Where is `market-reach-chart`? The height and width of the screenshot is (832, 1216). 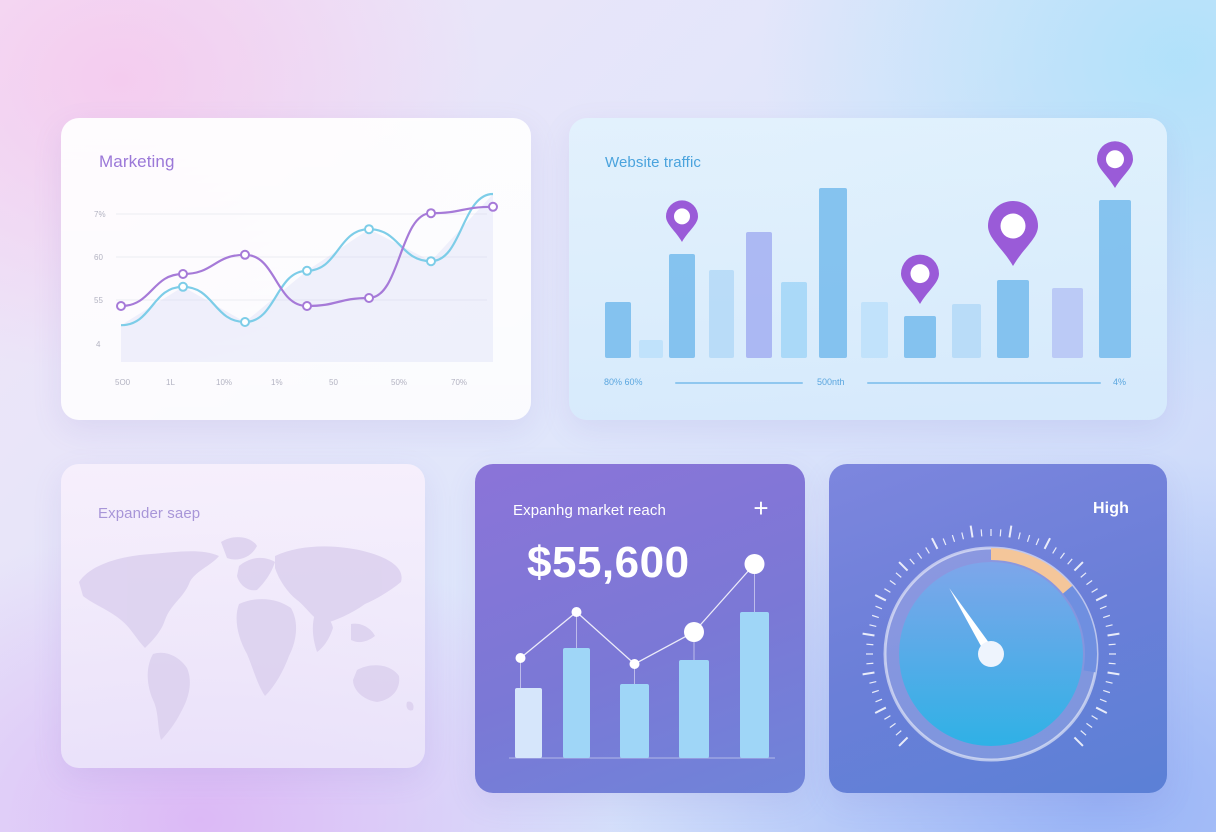 market-reach-chart is located at coordinates (642, 656).